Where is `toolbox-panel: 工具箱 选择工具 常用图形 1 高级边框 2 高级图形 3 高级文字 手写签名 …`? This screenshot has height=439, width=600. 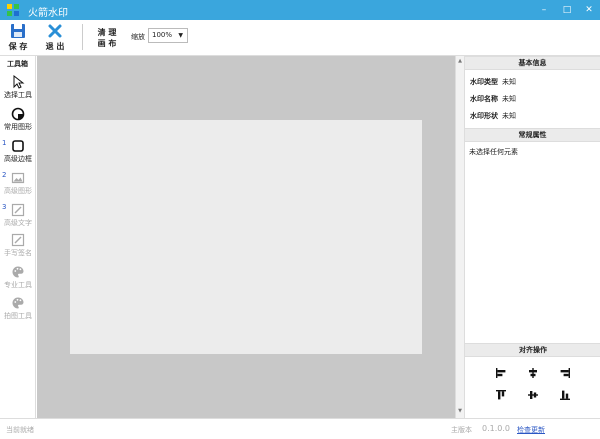
toolbox-panel: 工具箱 选择工具 常用图形 1 高级边框 2 高级图形 3 高级文字 手写签名 … is located at coordinates (18, 237).